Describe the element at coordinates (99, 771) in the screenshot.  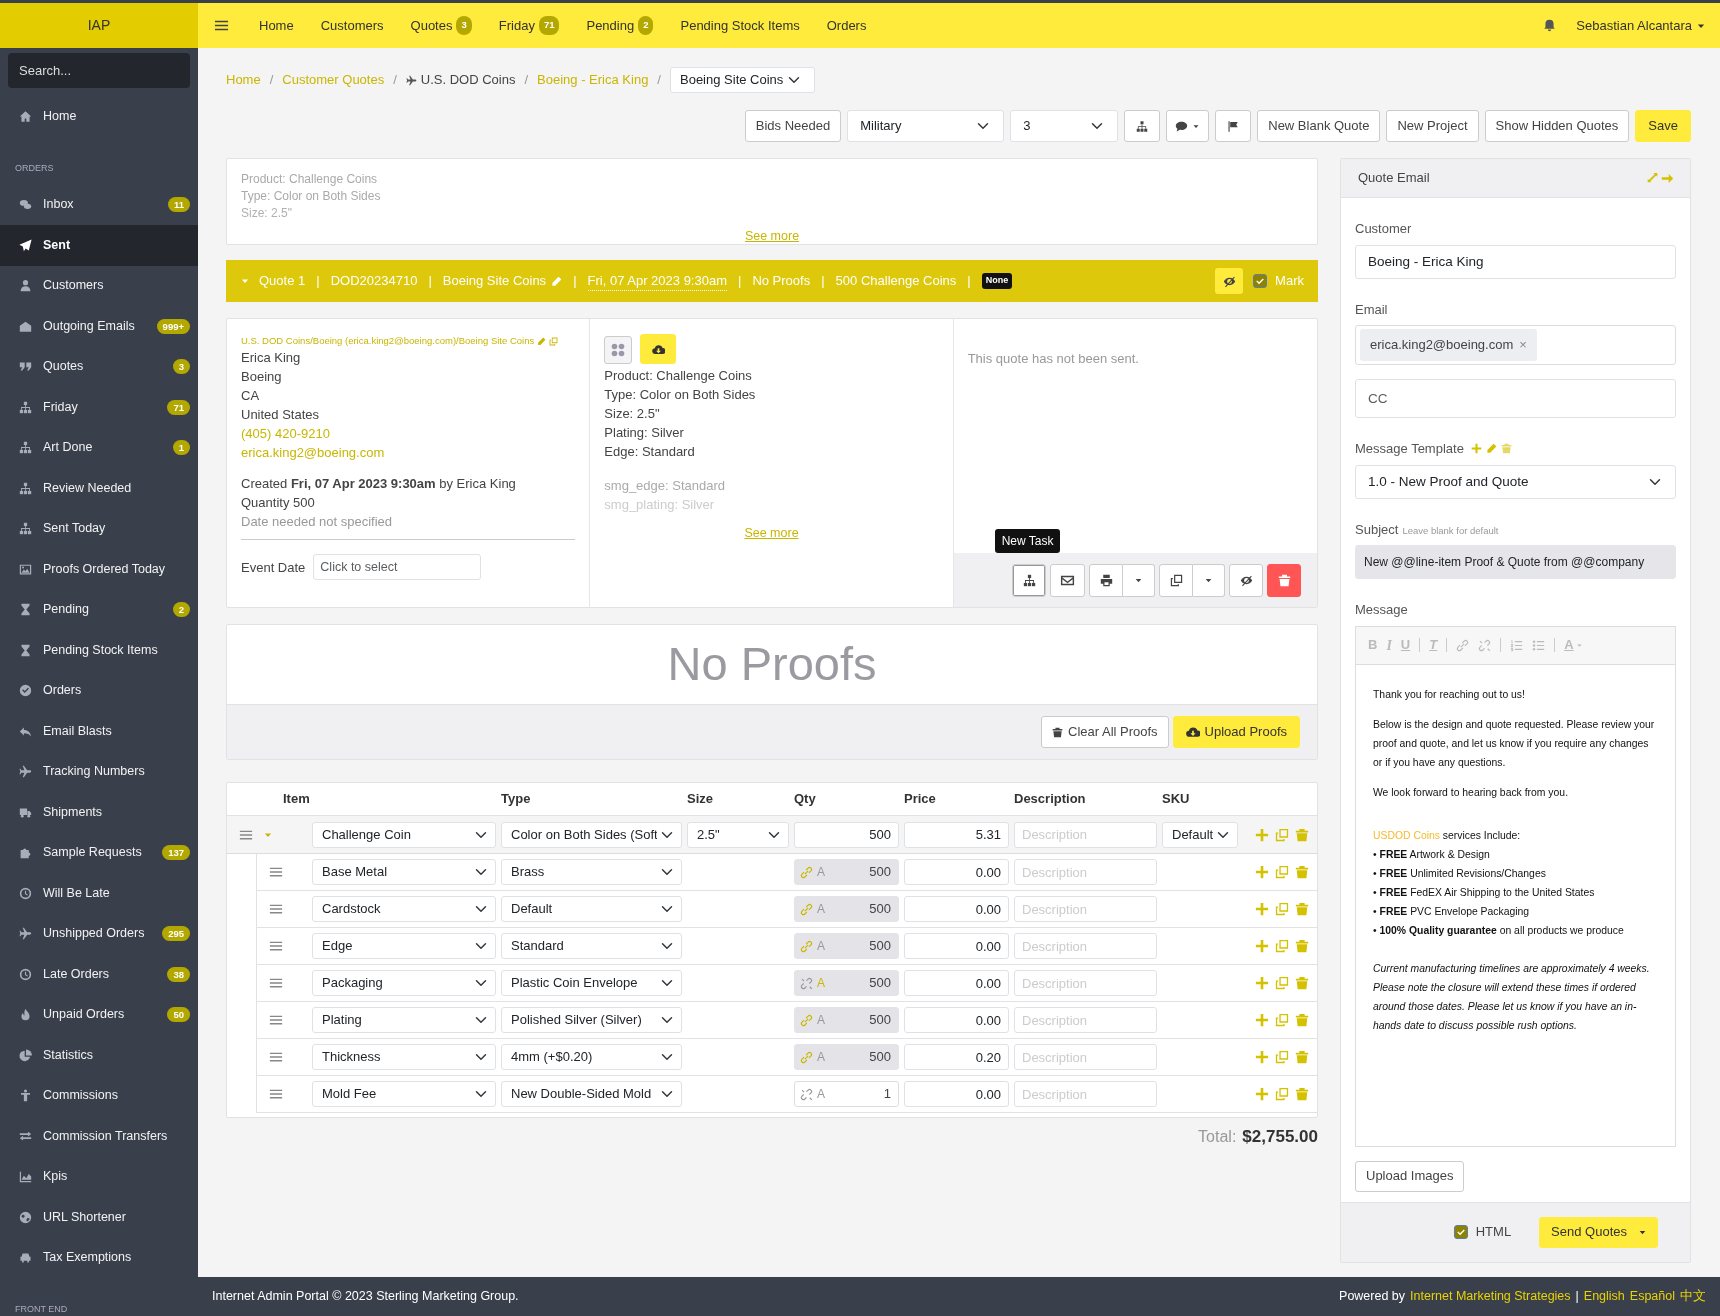
I see `sidebar-item: Tracking Numbers` at that location.